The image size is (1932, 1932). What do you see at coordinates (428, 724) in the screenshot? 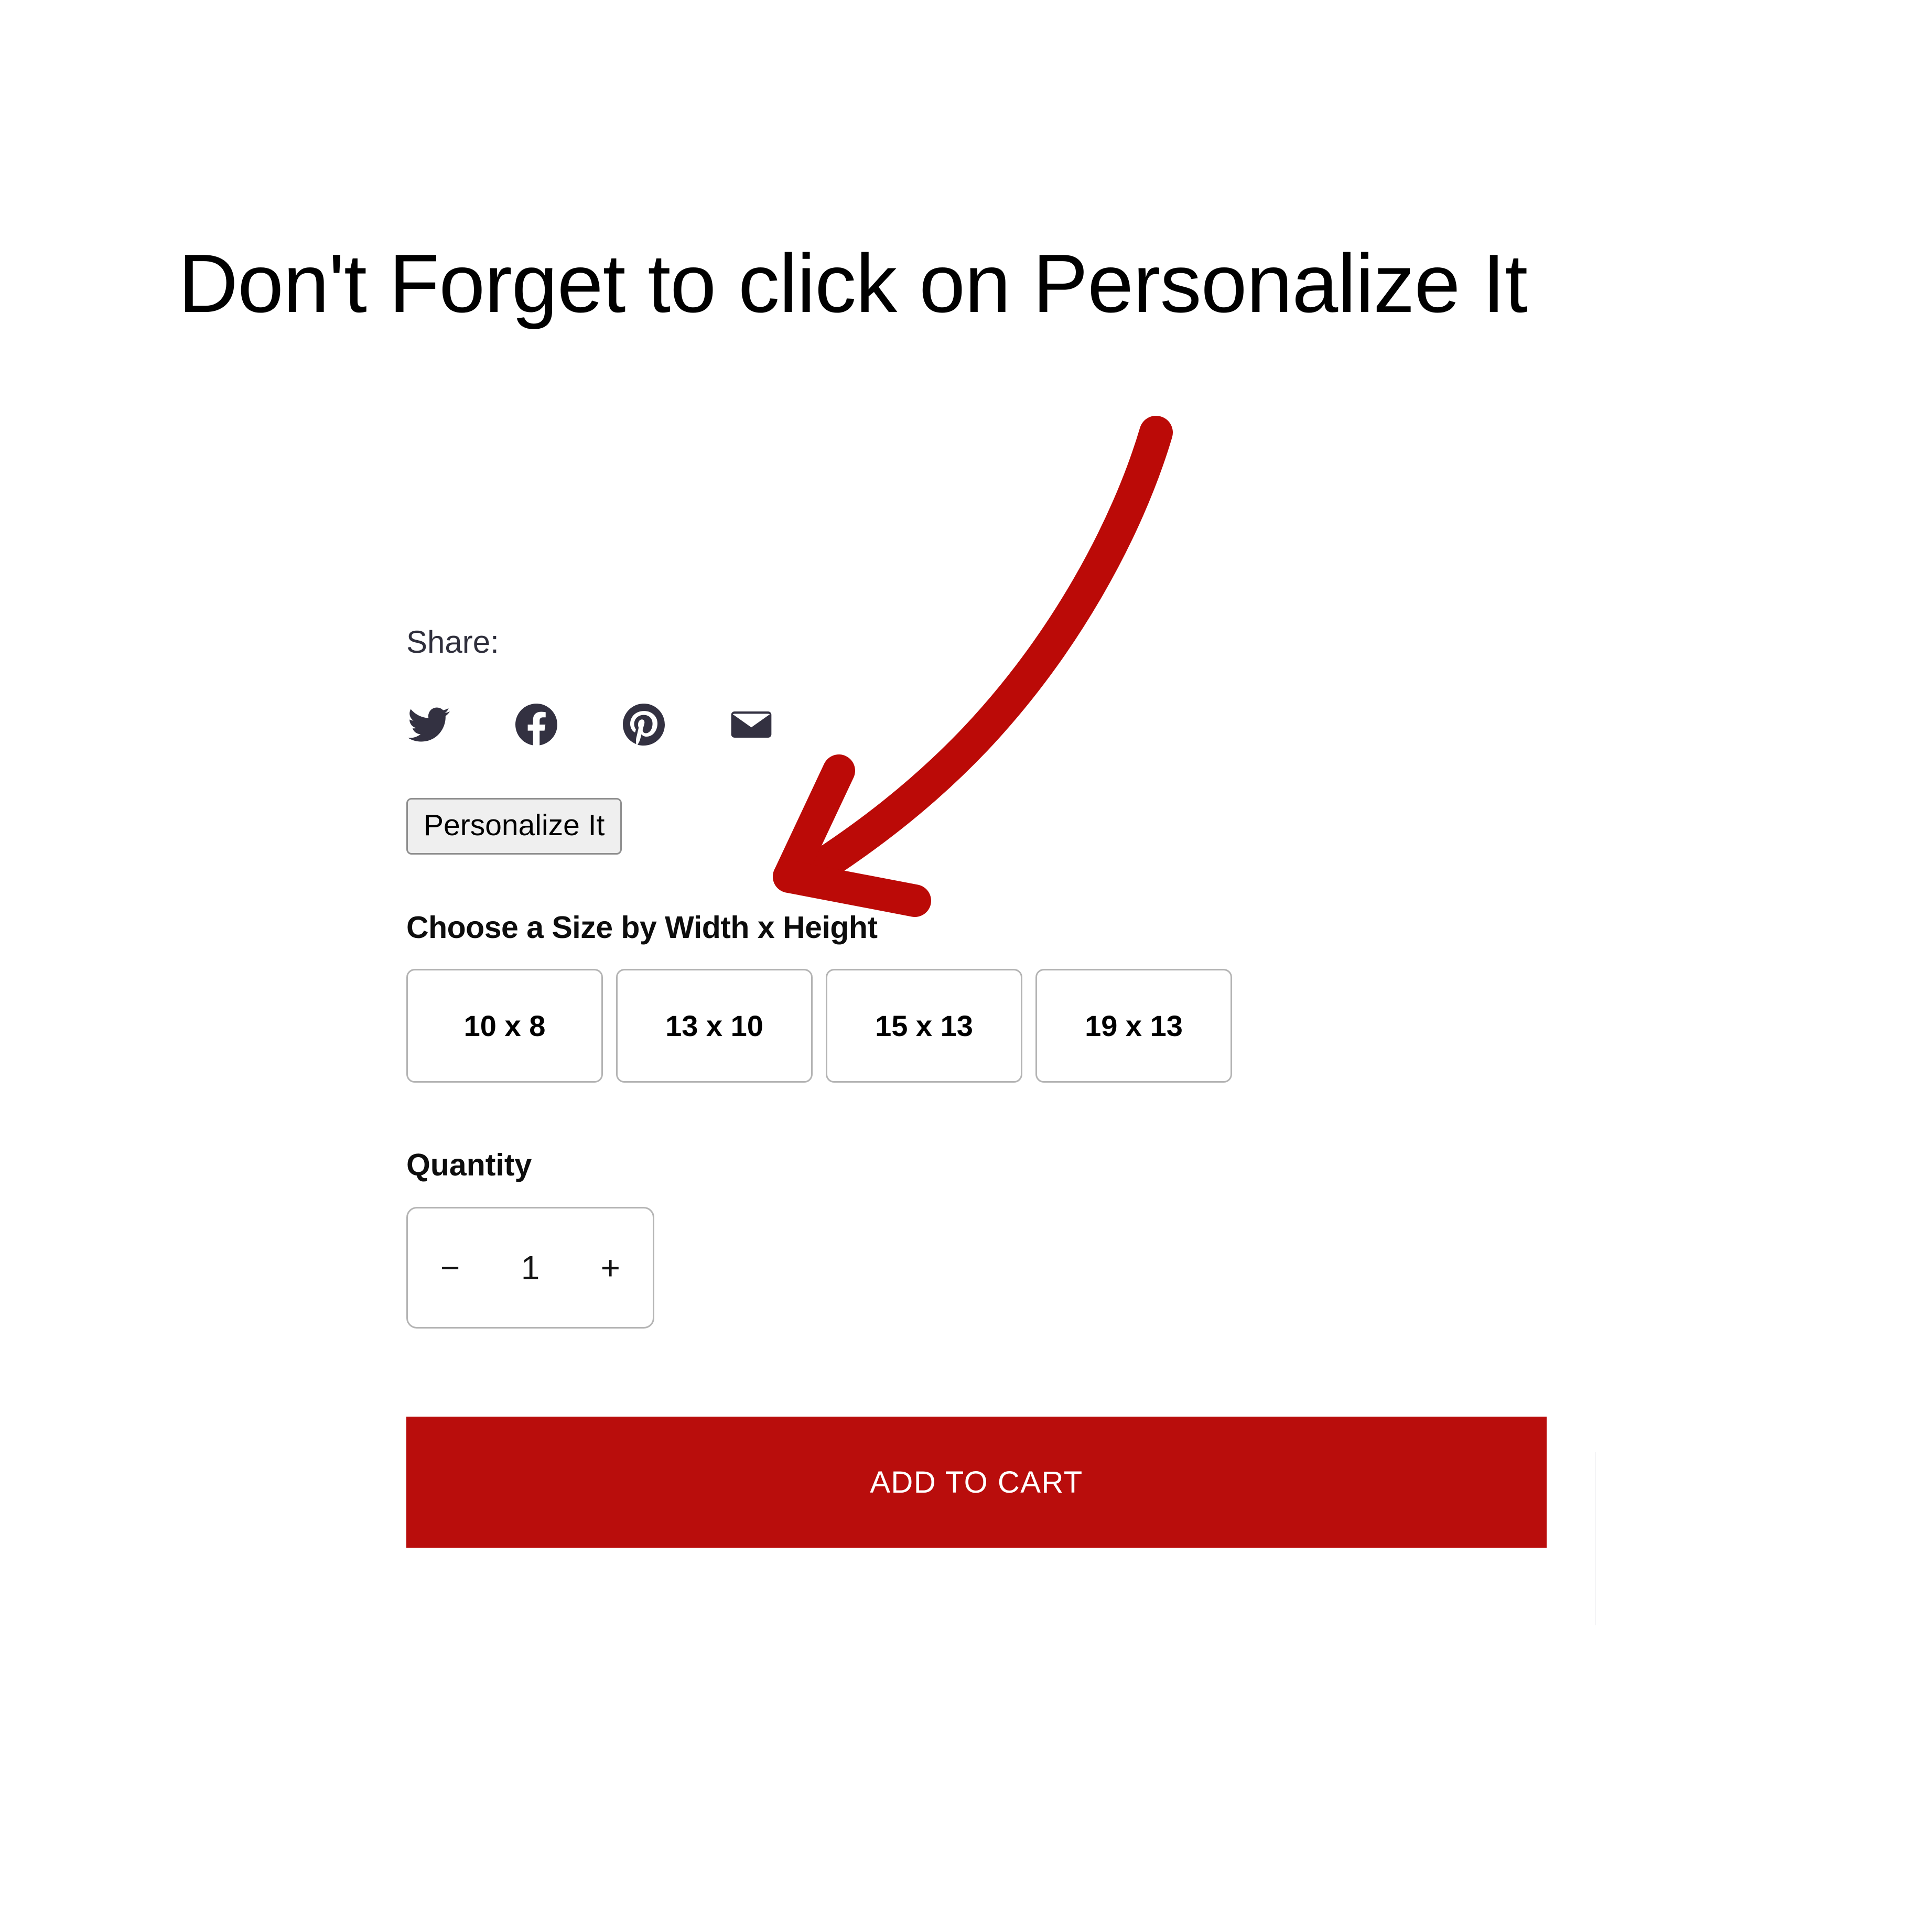
I see `twitter-icon` at bounding box center [428, 724].